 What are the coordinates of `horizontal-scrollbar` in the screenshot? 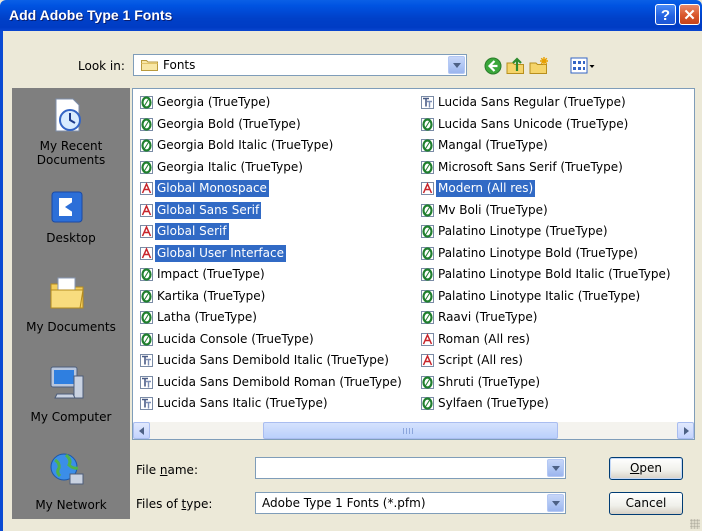 It's located at (413, 430).